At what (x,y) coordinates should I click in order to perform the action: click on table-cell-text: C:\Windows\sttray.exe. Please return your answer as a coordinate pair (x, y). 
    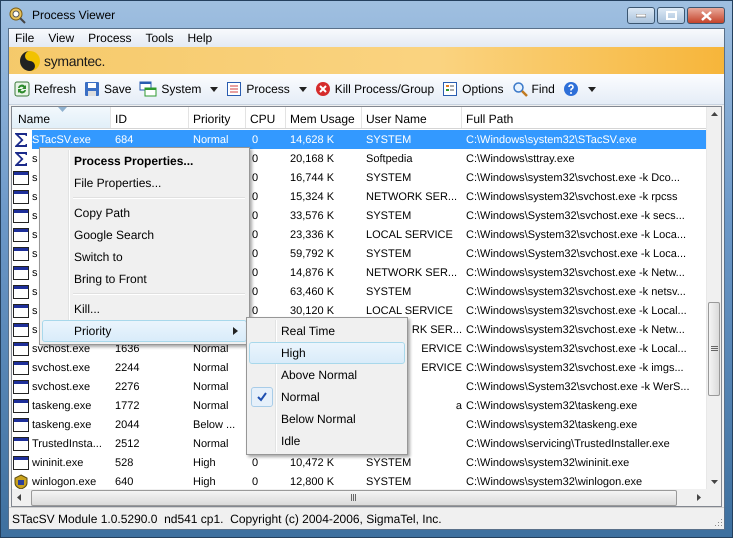
    Looking at the image, I should click on (520, 158).